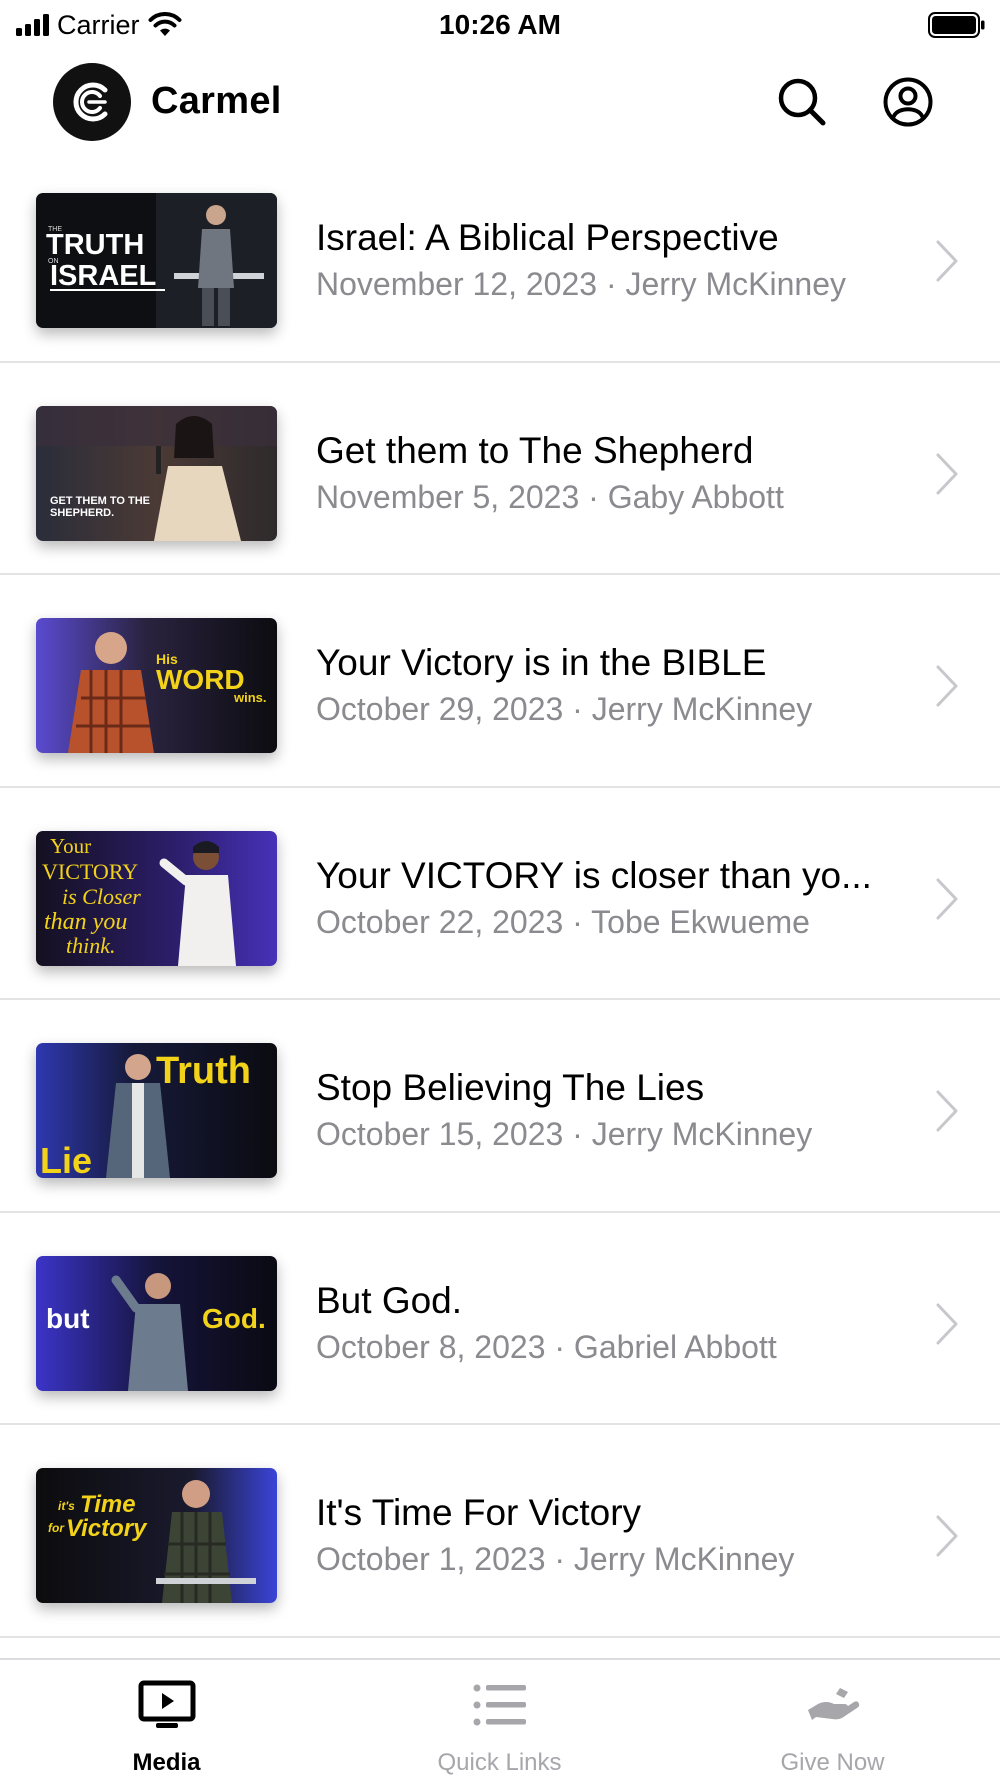 The image size is (1000, 1778). Describe the element at coordinates (564, 1134) in the screenshot. I see `sermon-meta: October 15, 2023 · Jerry McKinney` at that location.